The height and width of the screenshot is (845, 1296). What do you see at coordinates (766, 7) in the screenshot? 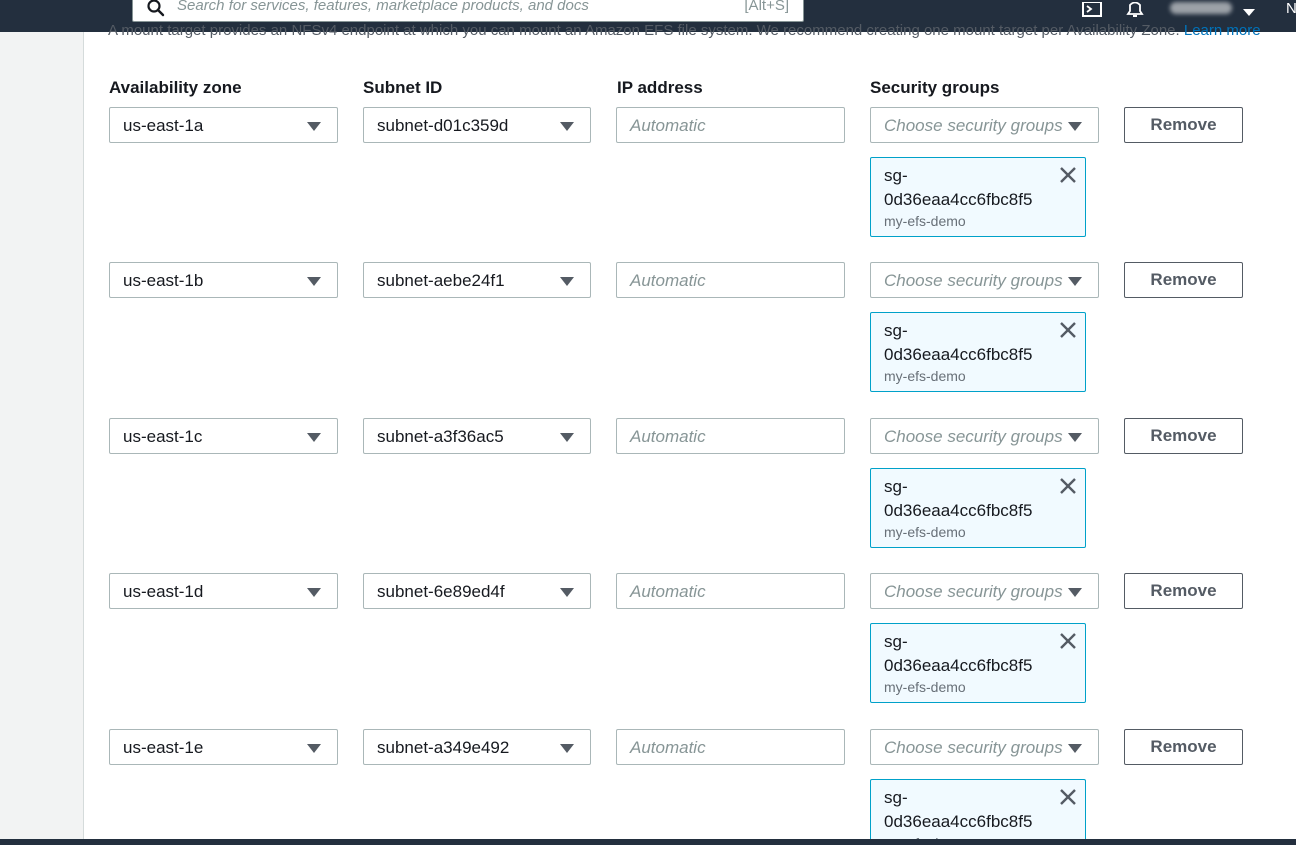
I see `search-shortcut-hint: [Alt+S]` at bounding box center [766, 7].